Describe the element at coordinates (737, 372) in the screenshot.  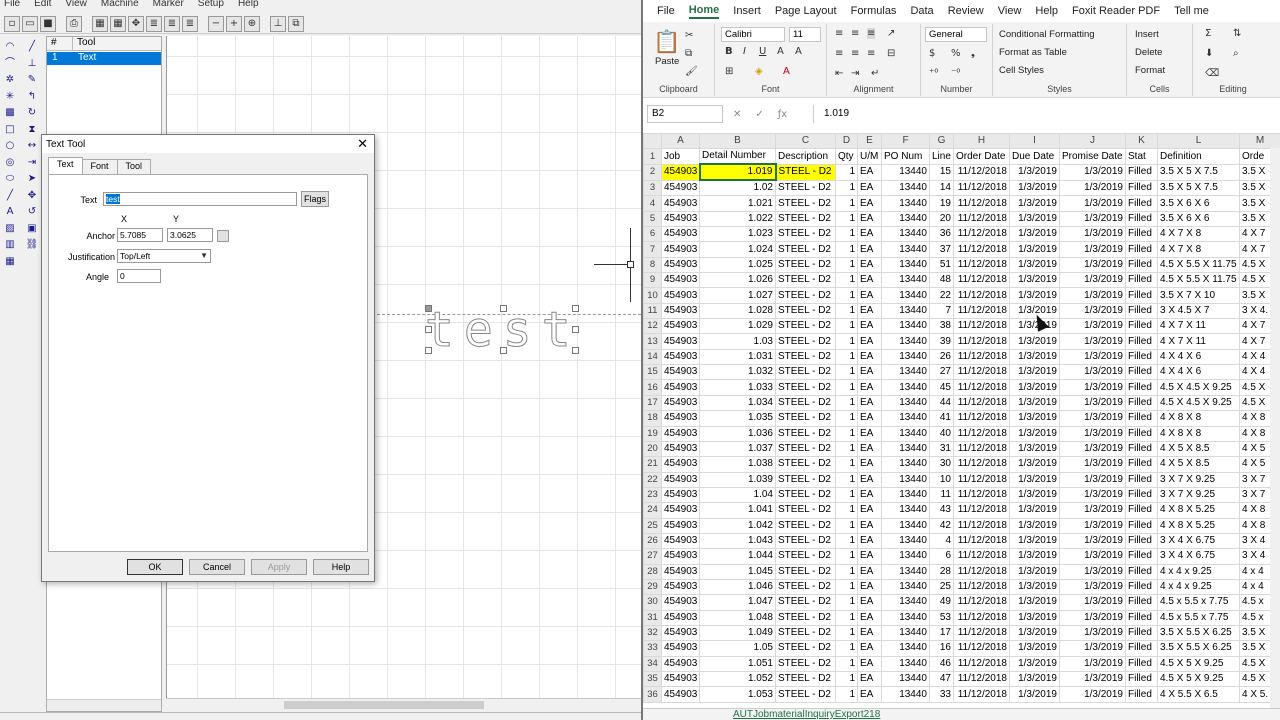
I see `table-cell: 1.032` at that location.